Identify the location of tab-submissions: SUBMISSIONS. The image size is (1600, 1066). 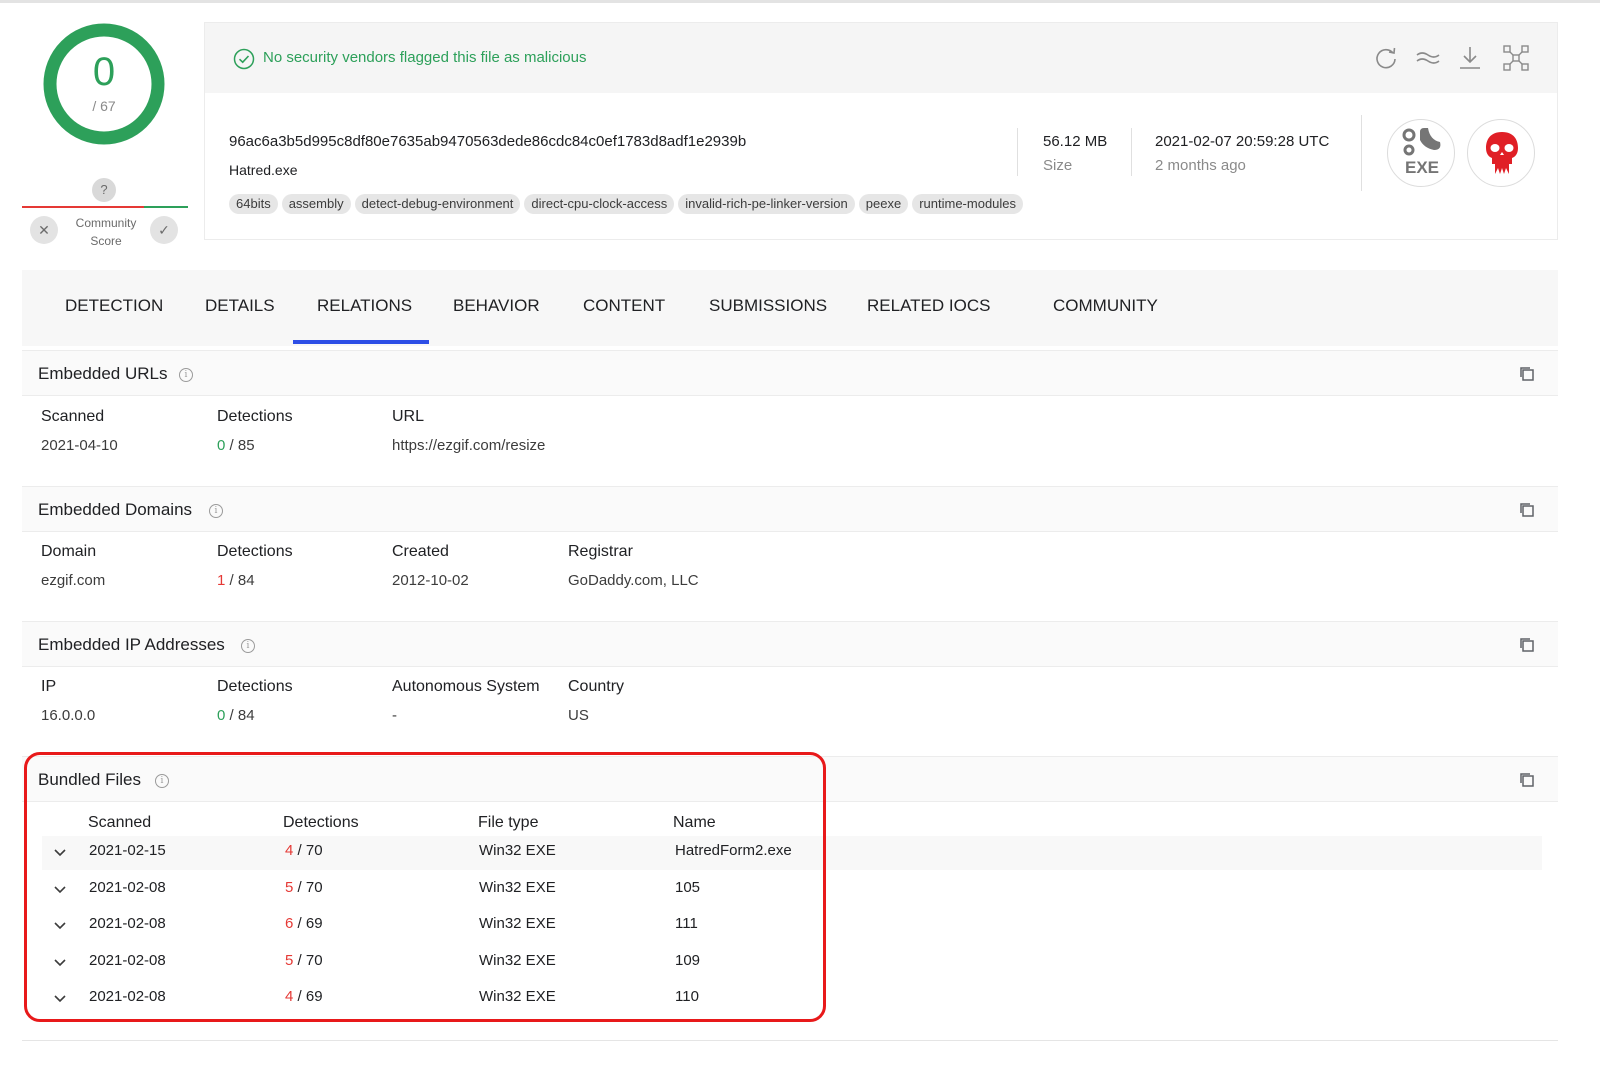
(768, 306).